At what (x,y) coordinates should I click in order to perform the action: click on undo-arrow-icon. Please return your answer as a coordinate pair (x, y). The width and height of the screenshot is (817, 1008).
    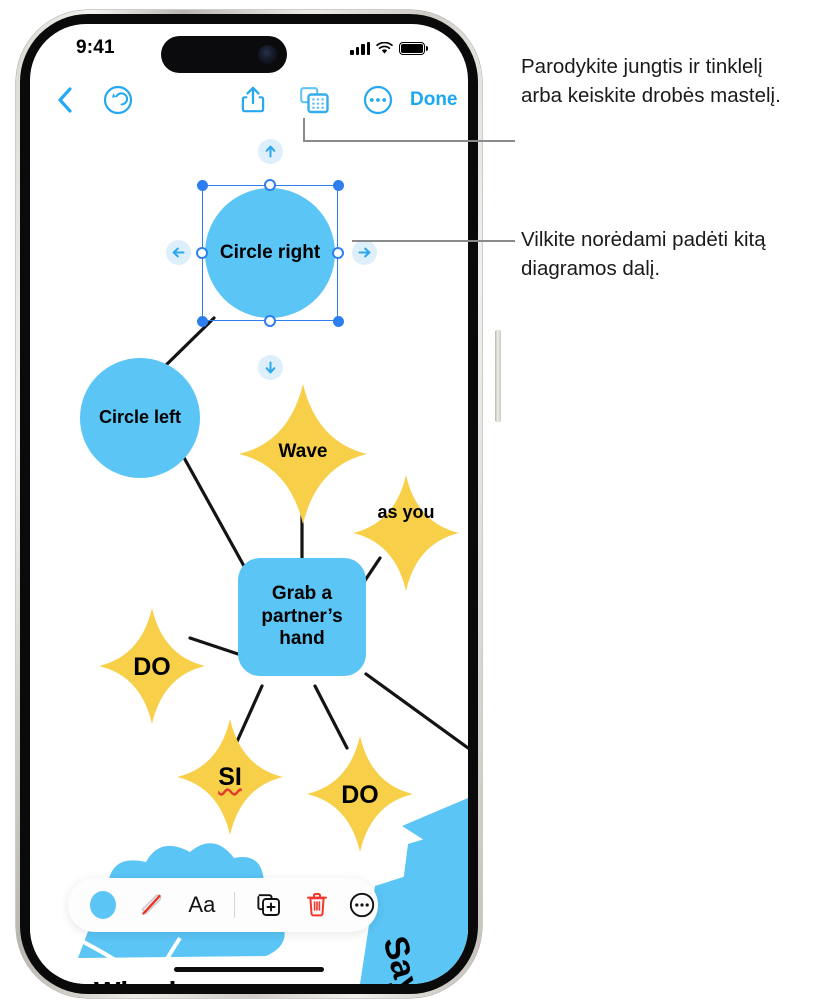
    Looking at the image, I should click on (118, 100).